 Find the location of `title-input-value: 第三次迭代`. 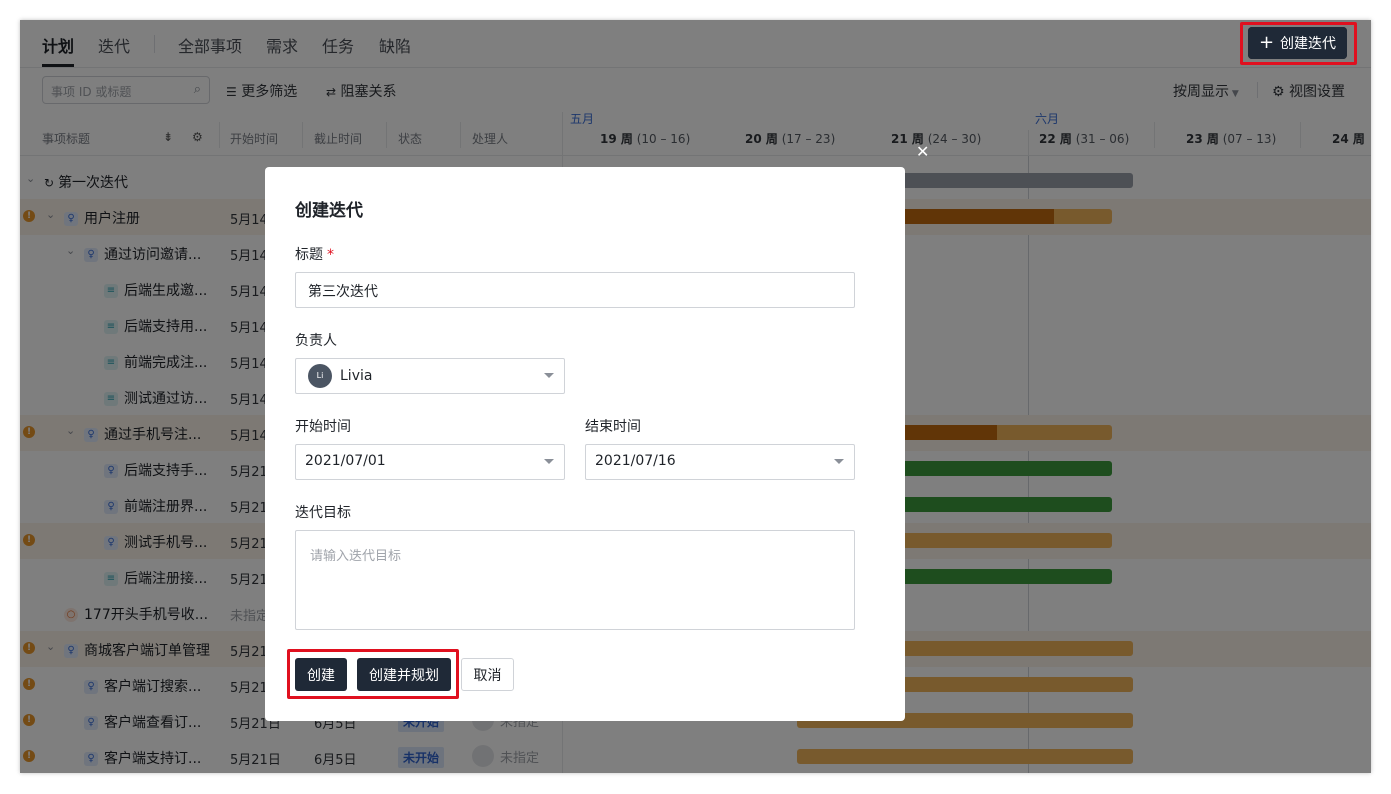

title-input-value: 第三次迭代 is located at coordinates (343, 292).